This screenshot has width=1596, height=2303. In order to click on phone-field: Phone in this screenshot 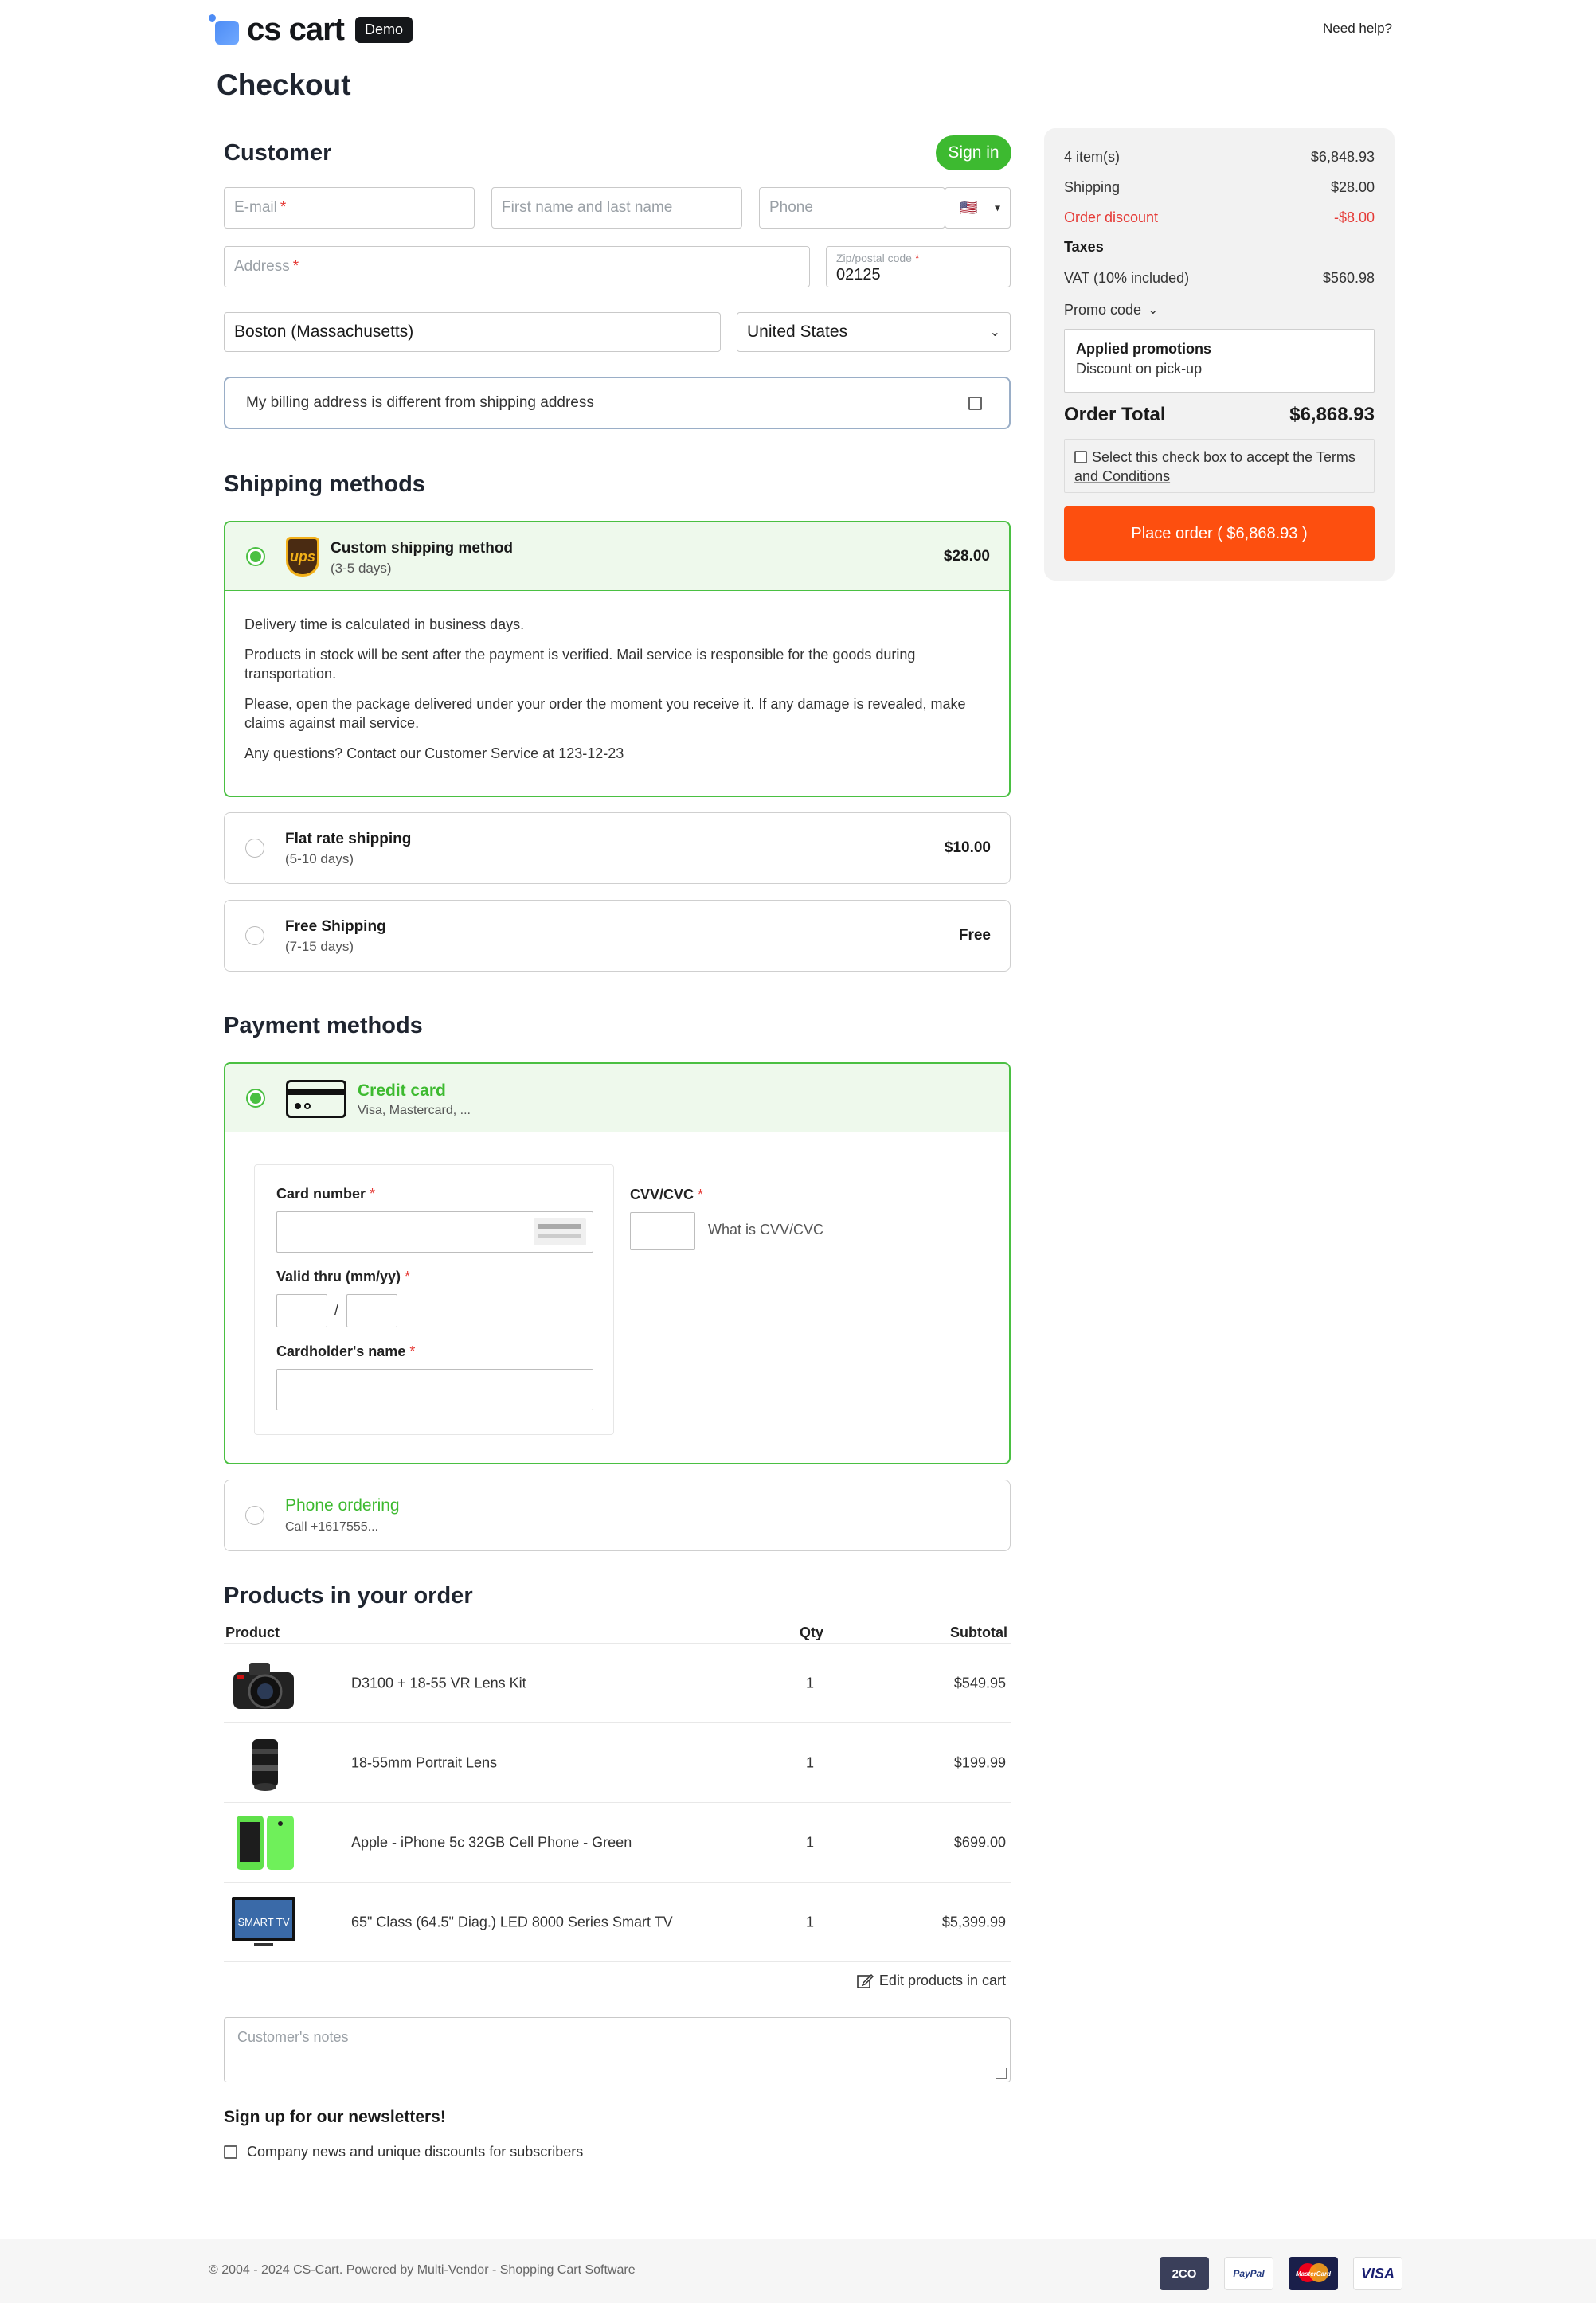, I will do `click(852, 208)`.